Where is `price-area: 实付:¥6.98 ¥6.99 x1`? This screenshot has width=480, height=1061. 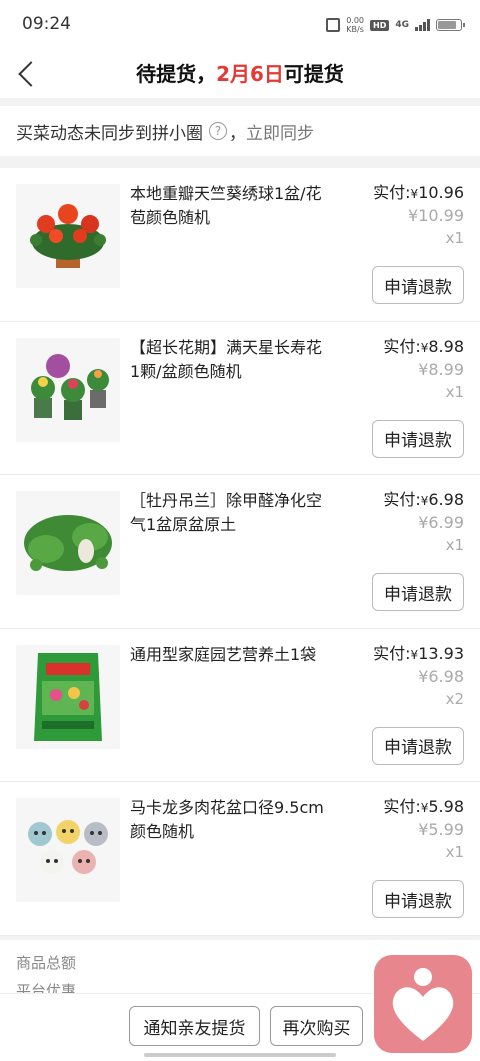 price-area: 实付:¥6.98 ¥6.99 x1 is located at coordinates (423, 522).